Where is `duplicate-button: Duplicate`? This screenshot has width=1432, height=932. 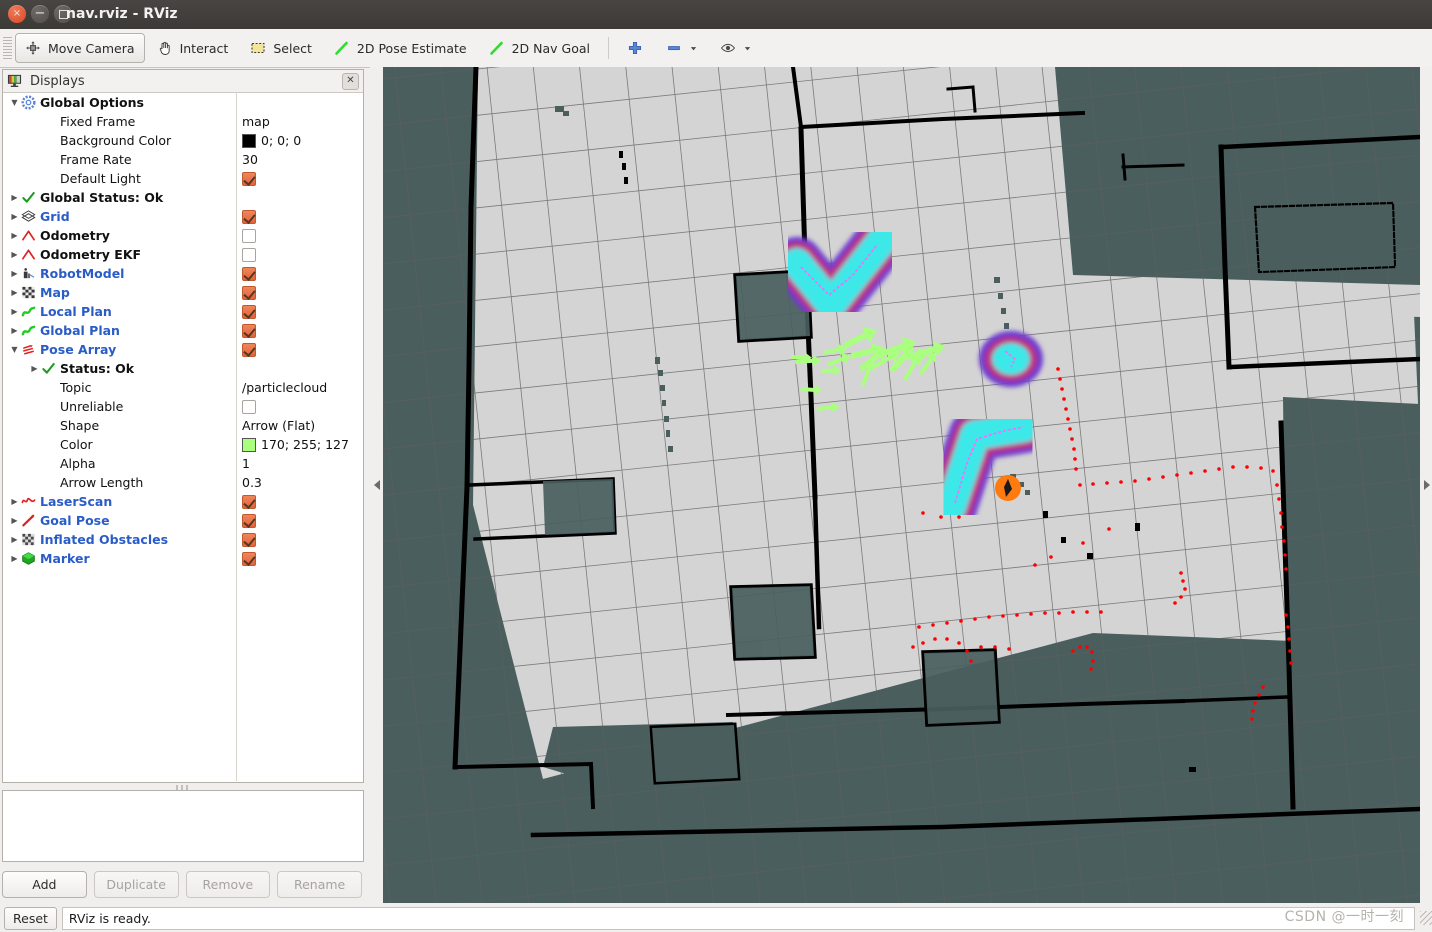 duplicate-button: Duplicate is located at coordinates (136, 884).